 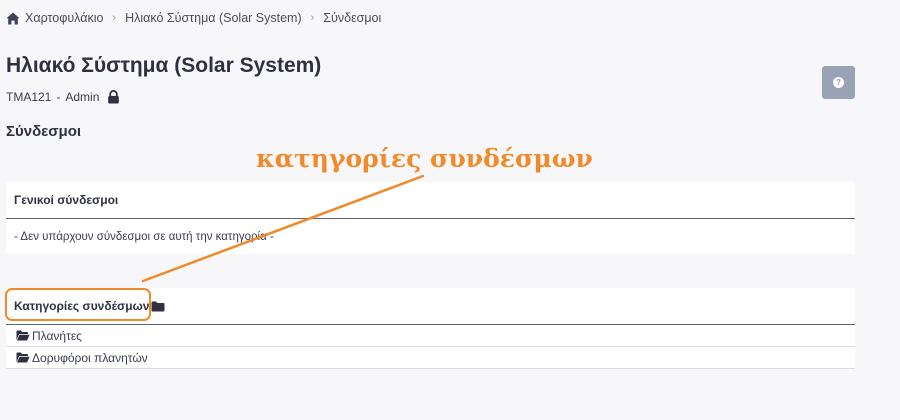 I want to click on category-link: Δορυφόροι πλανητών, so click(x=90, y=358).